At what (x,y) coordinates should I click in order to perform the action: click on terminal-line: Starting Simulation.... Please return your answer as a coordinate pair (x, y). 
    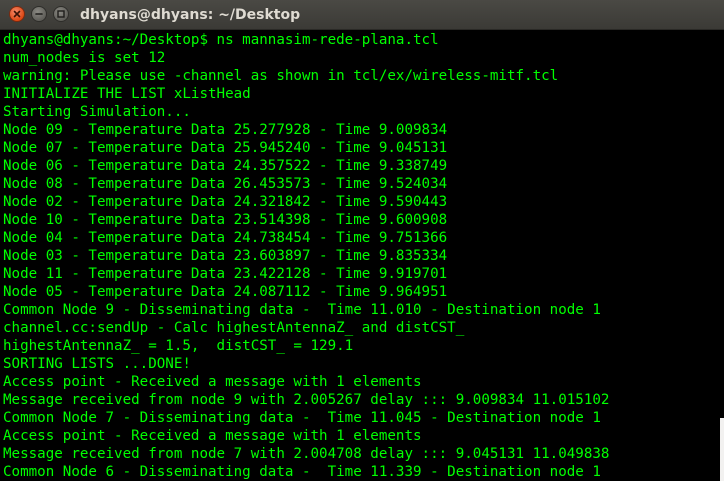
    Looking at the image, I should click on (97, 112).